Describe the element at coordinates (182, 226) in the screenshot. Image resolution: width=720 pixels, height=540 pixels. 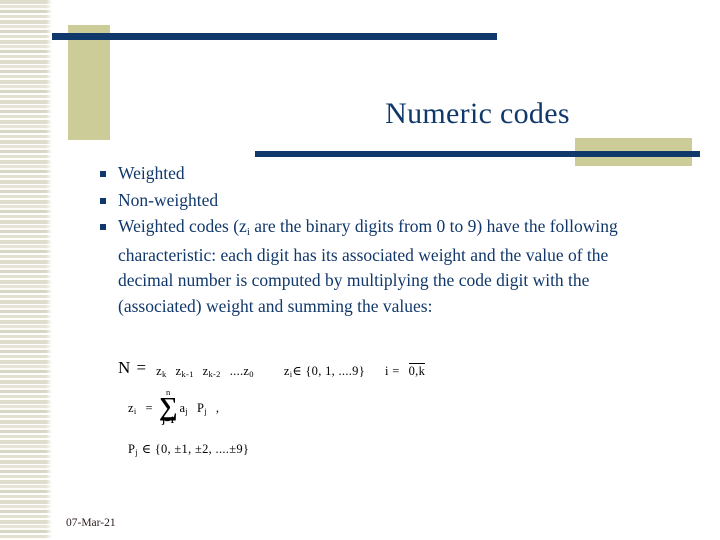
I see `bullet-paragraph-part-1: Weighted codes (z` at that location.